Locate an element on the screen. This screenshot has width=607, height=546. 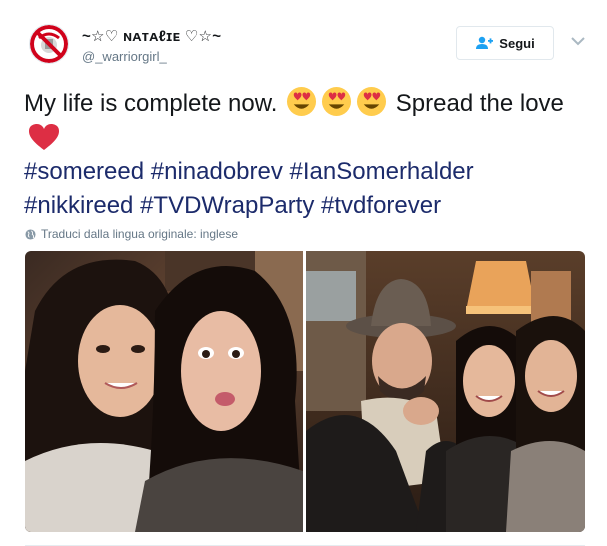
translate-label: Traduci dalla lingua originale: inglese is located at coordinates (140, 234).